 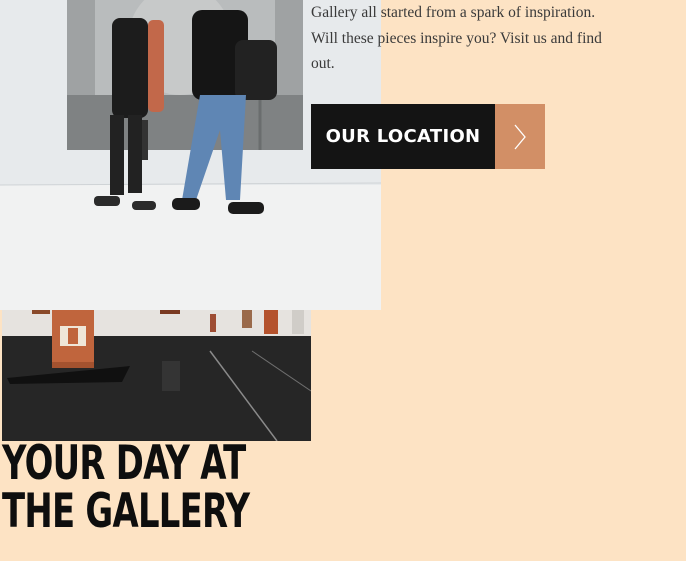 What do you see at coordinates (520, 136) in the screenshot?
I see `chevron-right-icon` at bounding box center [520, 136].